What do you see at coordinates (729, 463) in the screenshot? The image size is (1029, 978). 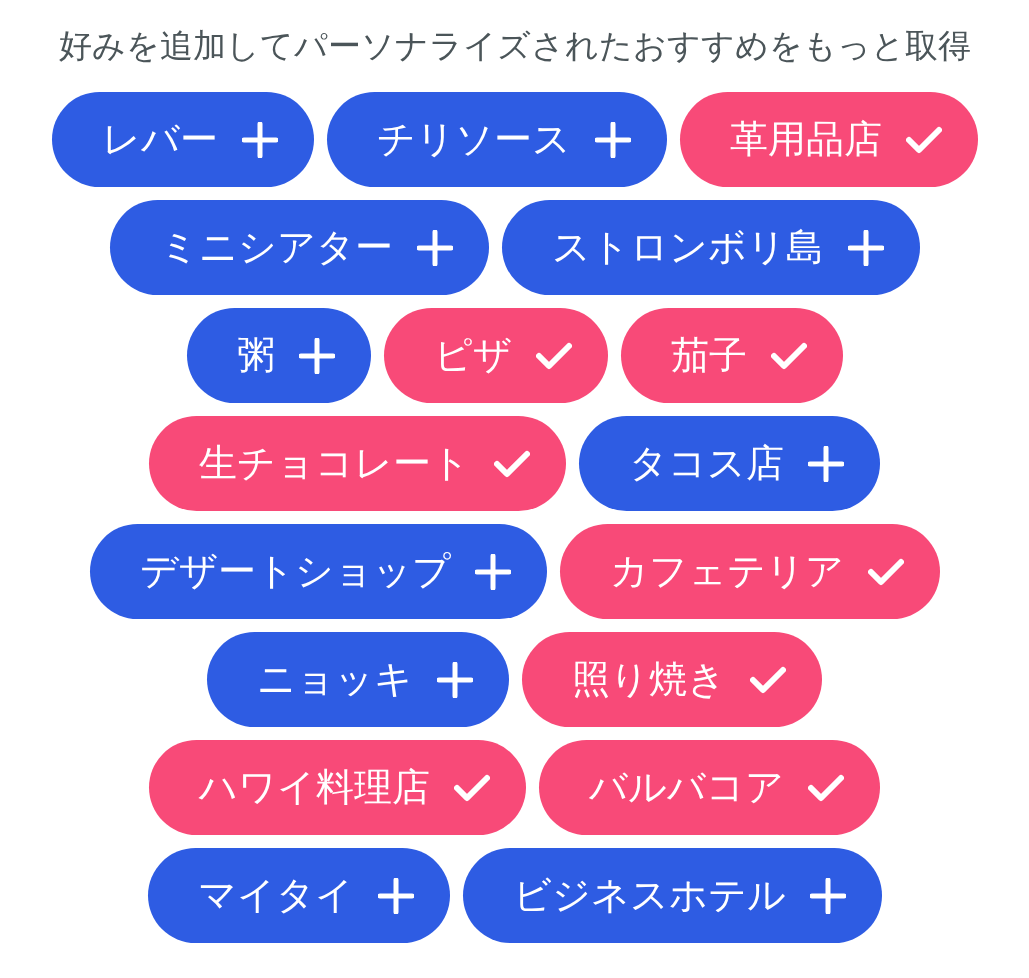 I see `preference-chip: タコス店` at bounding box center [729, 463].